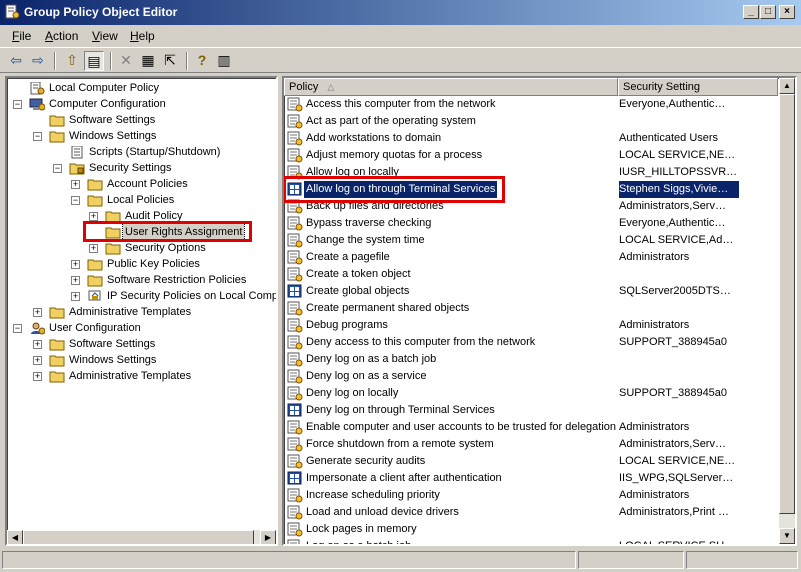 The width and height of the screenshot is (801, 572). I want to click on policy-row: Debug programs Administrators, so click(530, 325).